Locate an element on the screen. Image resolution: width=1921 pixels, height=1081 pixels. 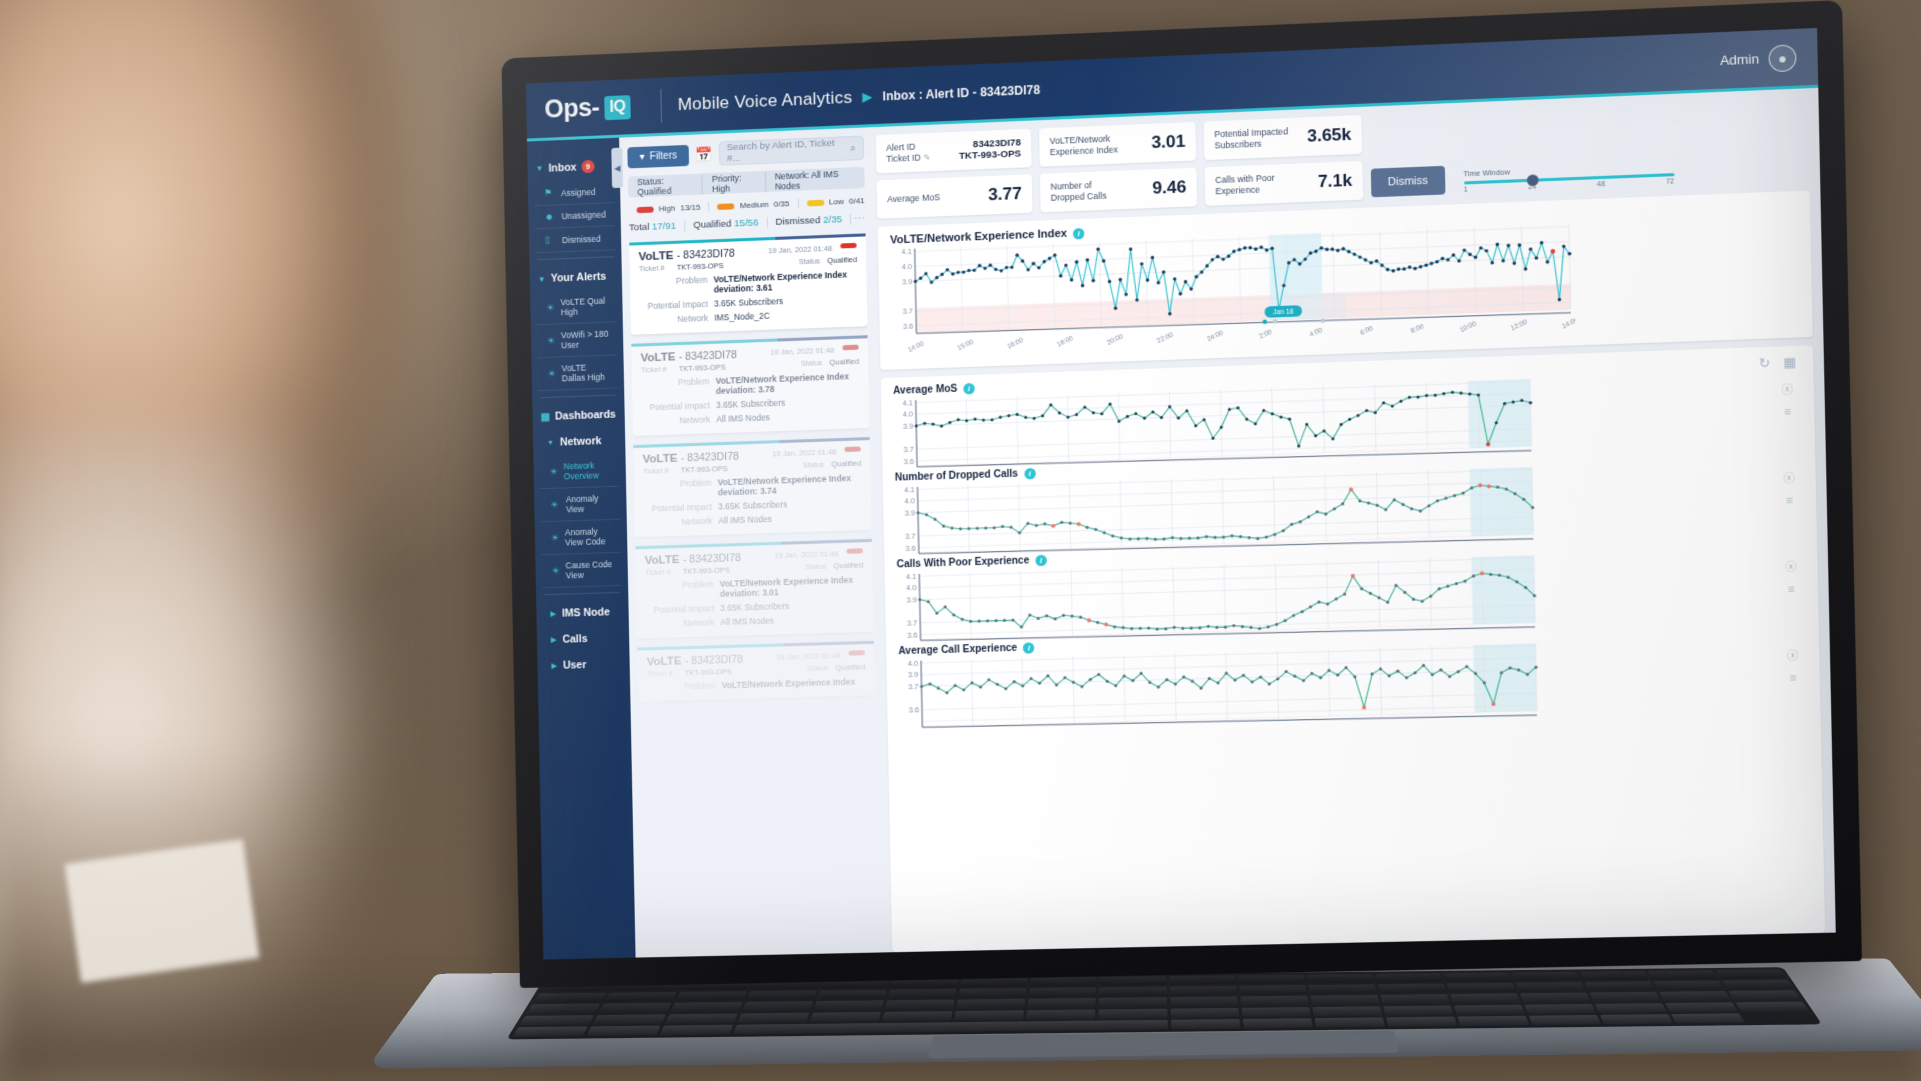
sidebar-item-cause-code-view: ☀ Cause Code View is located at coordinates (582, 570).